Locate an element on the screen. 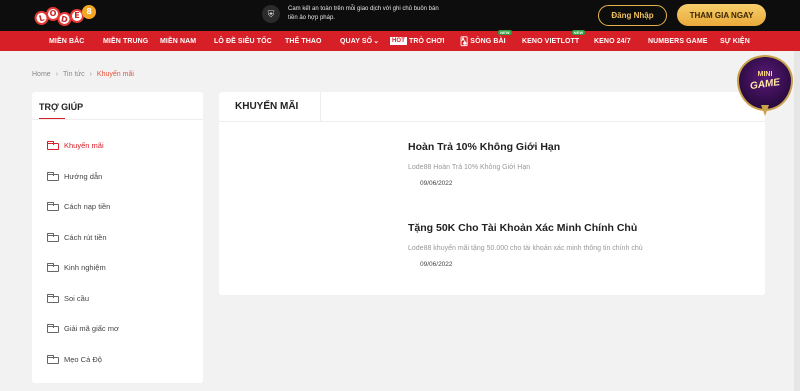 This screenshot has height=391, width=800. sidebar-item-kinh-nghiem: Kinh nghiệm is located at coordinates (76, 267).